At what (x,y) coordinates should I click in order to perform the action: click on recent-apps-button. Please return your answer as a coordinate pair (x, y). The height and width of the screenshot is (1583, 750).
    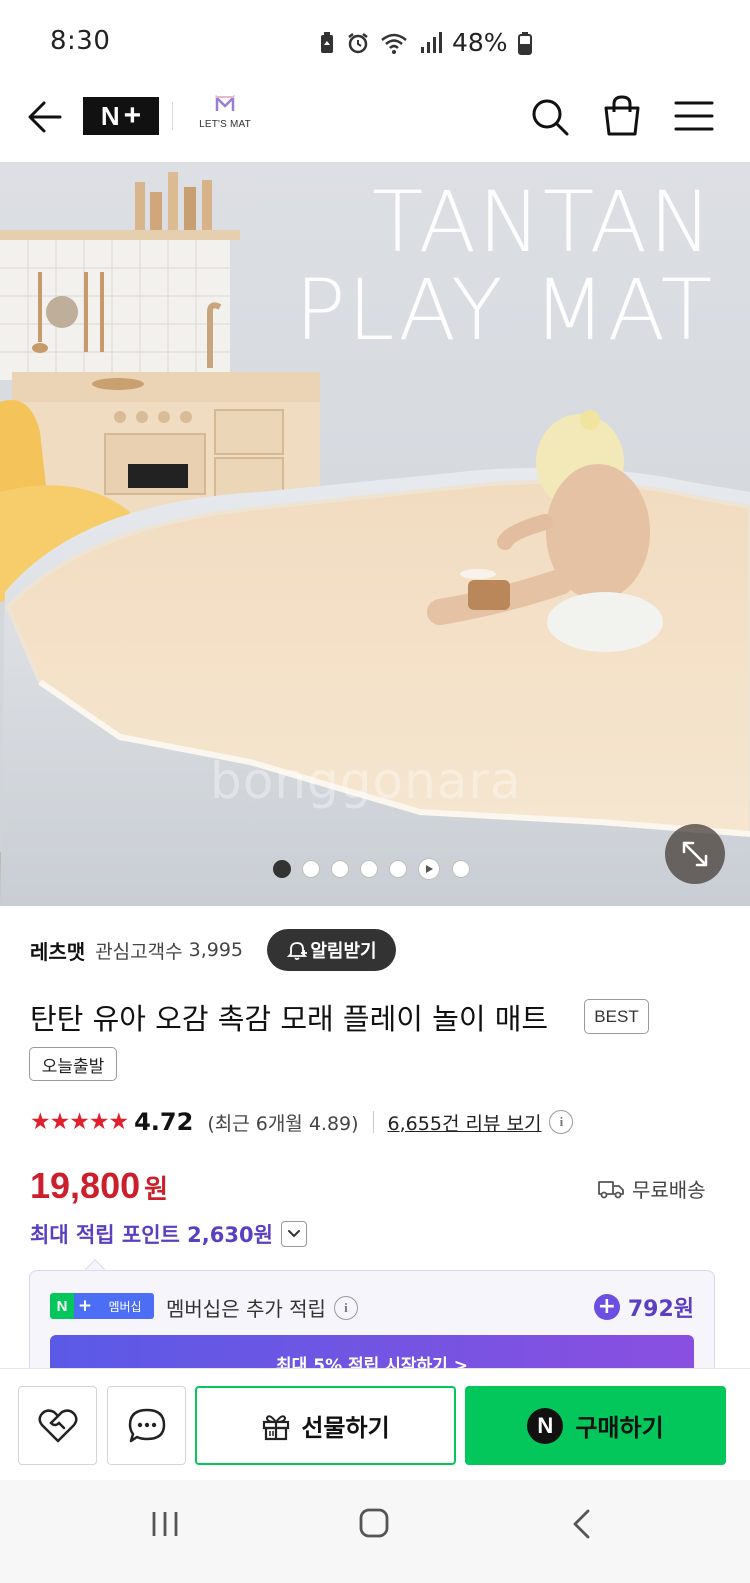
    Looking at the image, I should click on (165, 1524).